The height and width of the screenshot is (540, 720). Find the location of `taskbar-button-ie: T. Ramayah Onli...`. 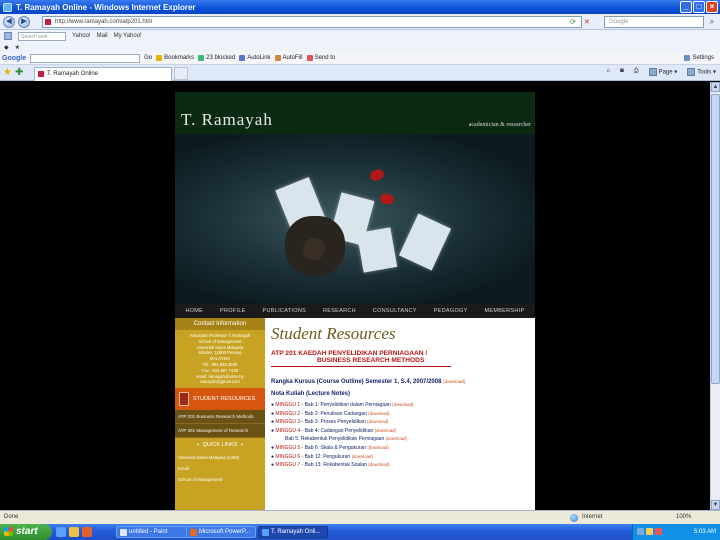

taskbar-button-ie: T. Ramayah Onli... is located at coordinates (293, 532).